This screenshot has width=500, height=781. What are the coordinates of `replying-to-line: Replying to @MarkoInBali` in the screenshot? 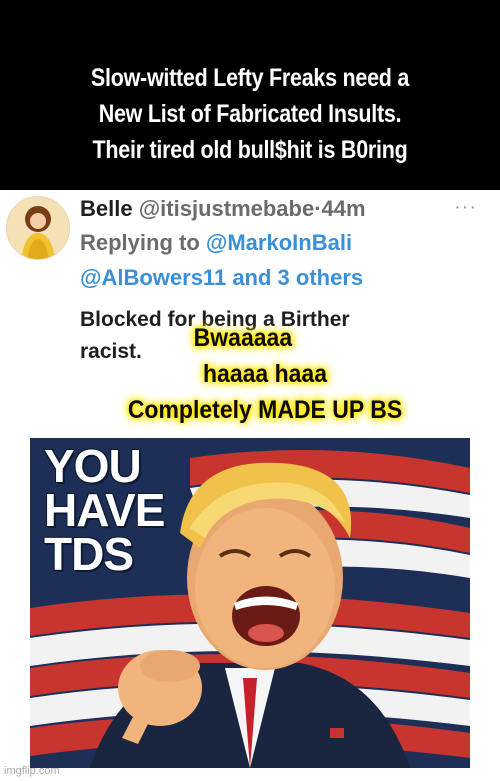 It's located at (216, 243).